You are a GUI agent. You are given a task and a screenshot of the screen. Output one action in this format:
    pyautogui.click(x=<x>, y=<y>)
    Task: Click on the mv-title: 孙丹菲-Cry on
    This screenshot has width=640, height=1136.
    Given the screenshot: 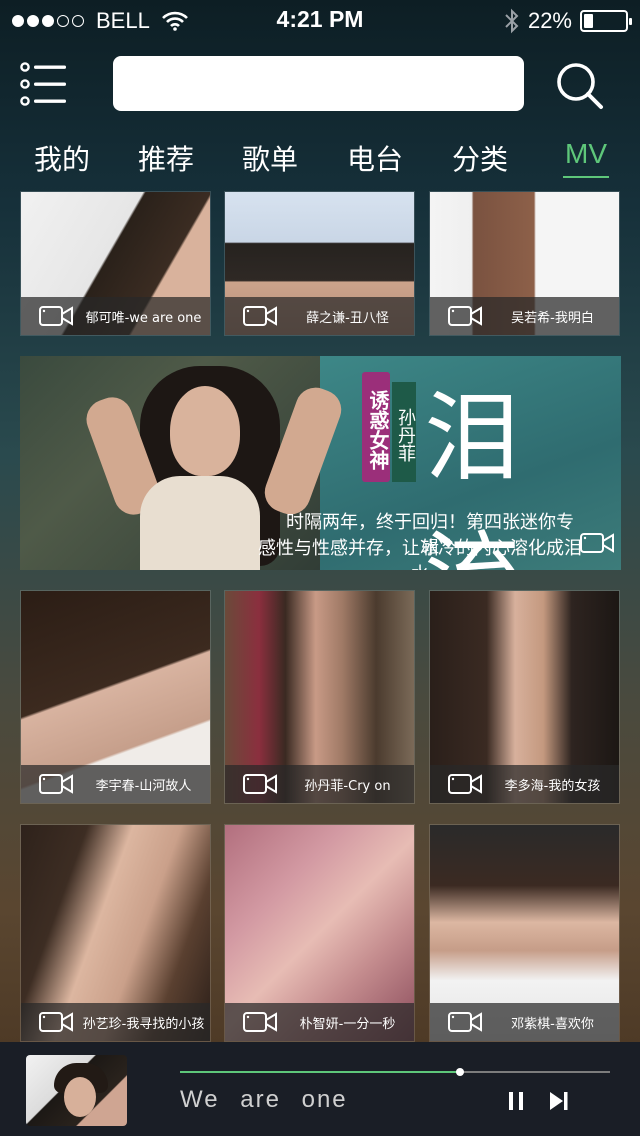 What is the action you would take?
    pyautogui.click(x=347, y=786)
    